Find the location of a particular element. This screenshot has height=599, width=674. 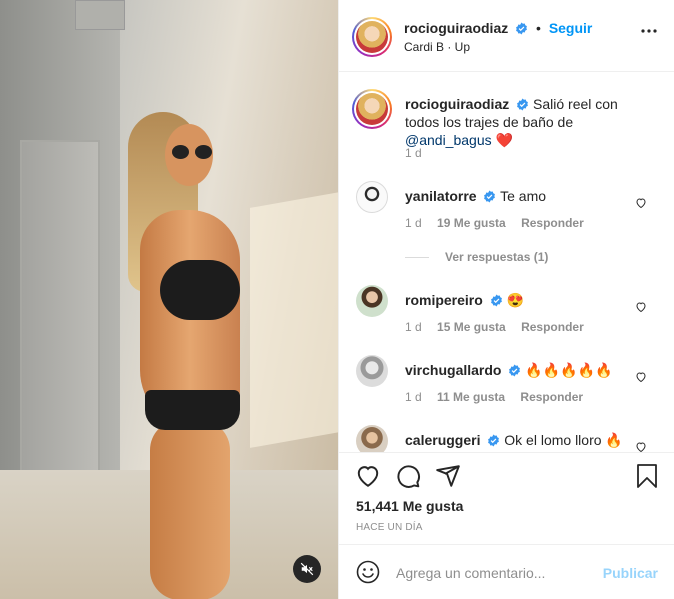

comment-username: virchugallardo is located at coordinates (453, 370).